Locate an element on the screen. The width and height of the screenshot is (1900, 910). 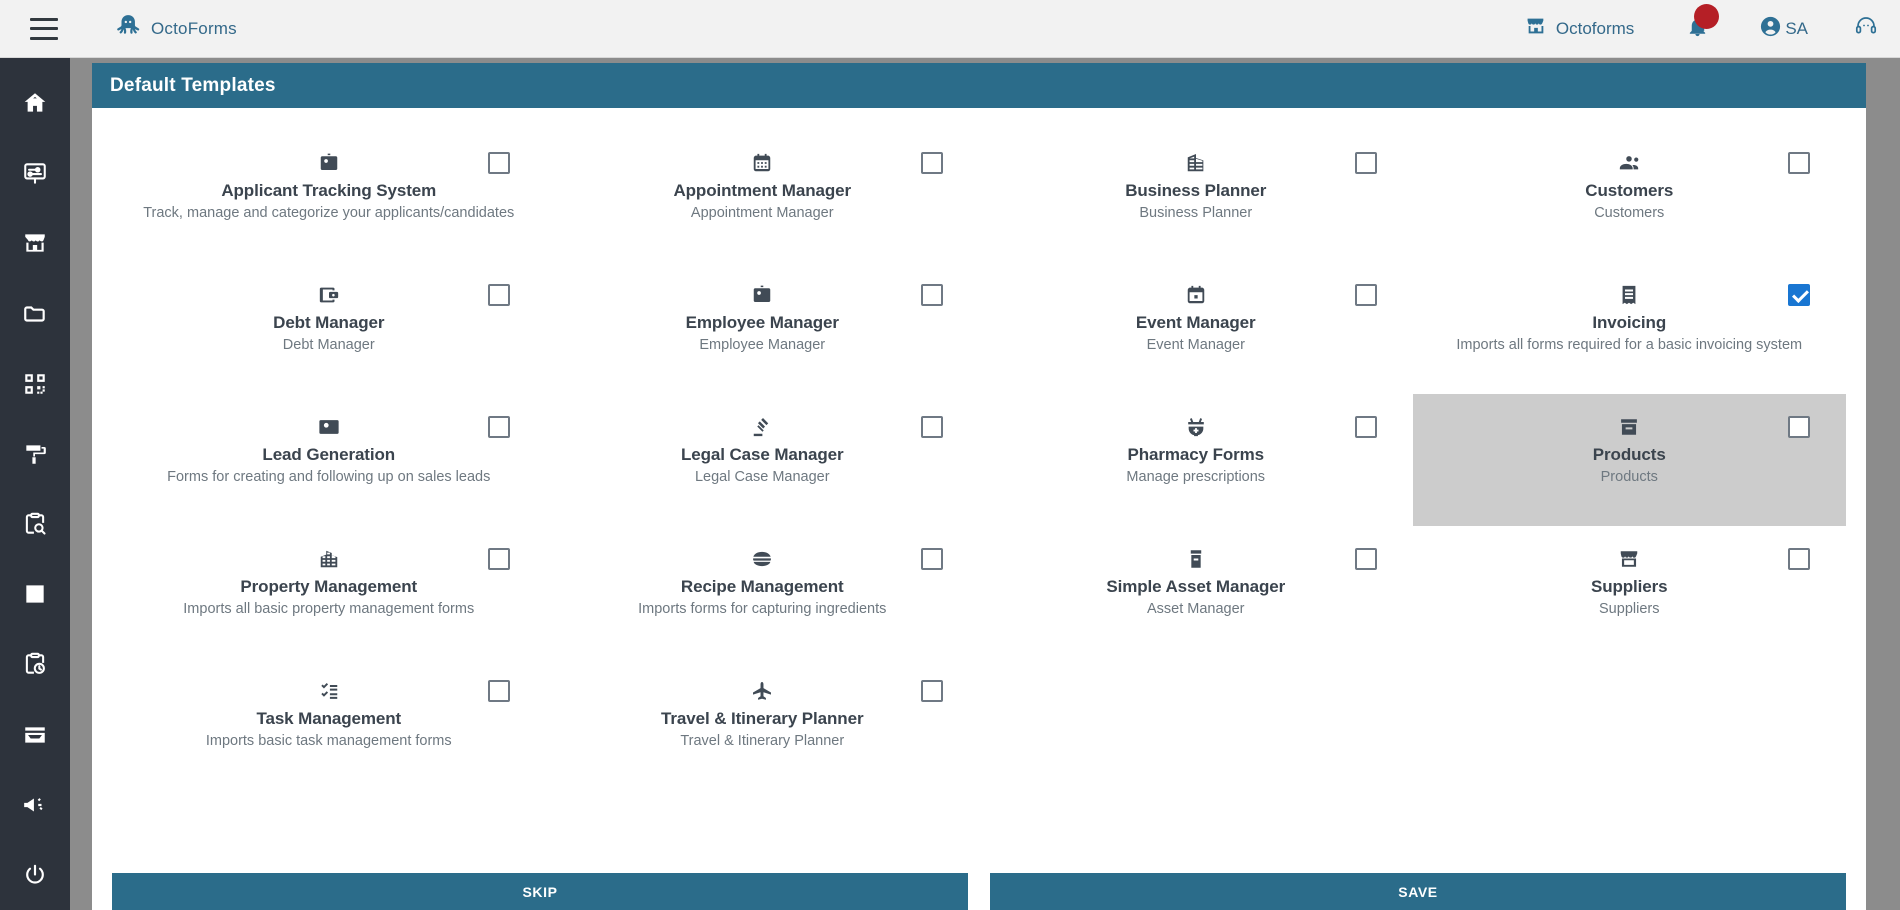
sidebar-item-qr-codes is located at coordinates (35, 384).